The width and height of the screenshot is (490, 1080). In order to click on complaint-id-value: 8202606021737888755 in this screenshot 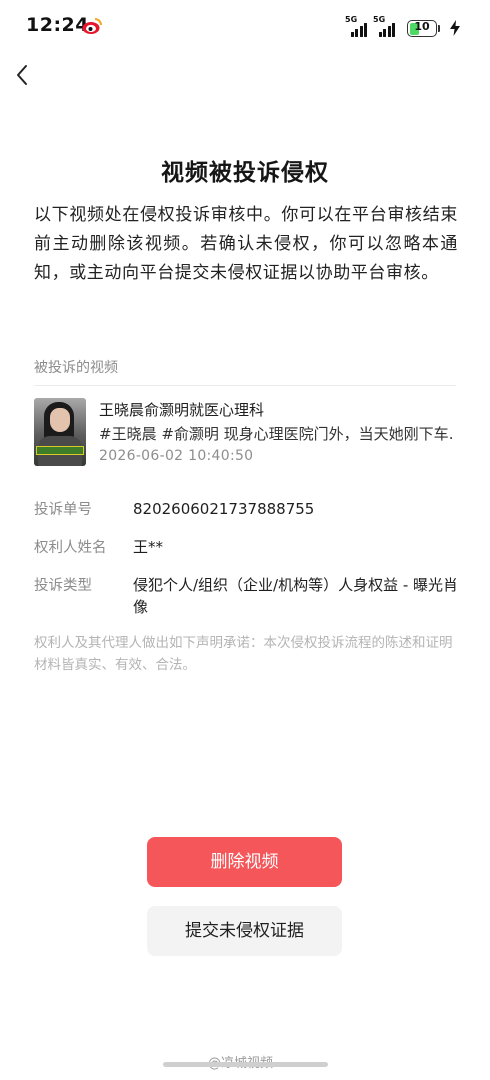, I will do `click(224, 509)`.